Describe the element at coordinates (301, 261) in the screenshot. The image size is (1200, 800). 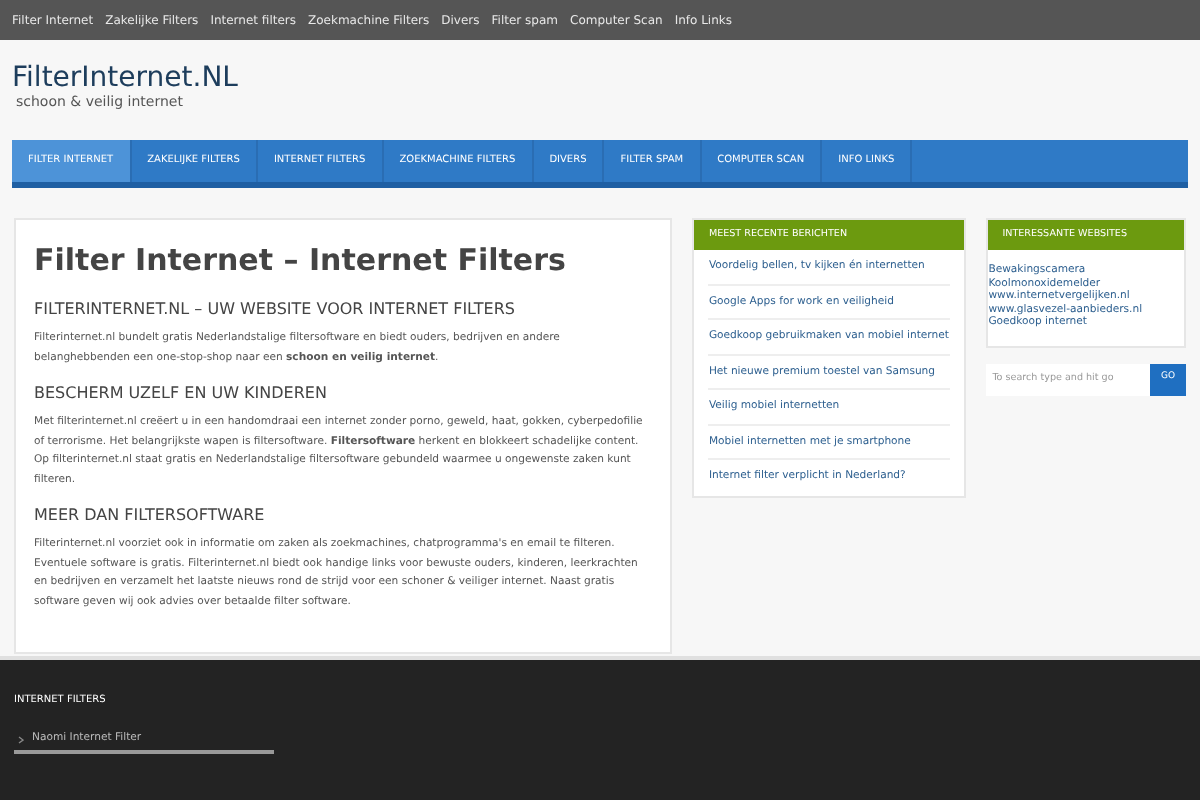
I see `article-title: Filter Internet – Internet Filters` at that location.